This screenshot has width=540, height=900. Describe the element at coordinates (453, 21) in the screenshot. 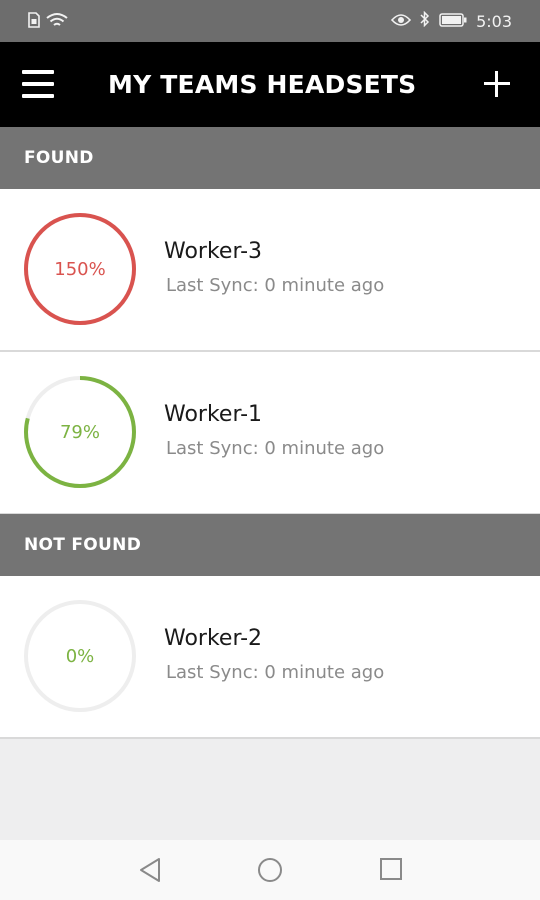

I see `battery-icon` at that location.